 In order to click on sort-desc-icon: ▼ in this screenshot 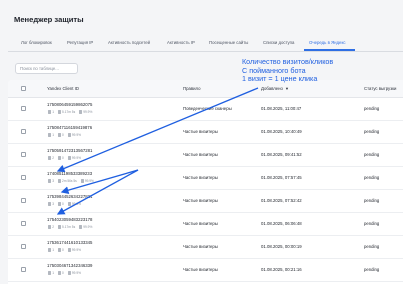, I will do `click(287, 88)`.